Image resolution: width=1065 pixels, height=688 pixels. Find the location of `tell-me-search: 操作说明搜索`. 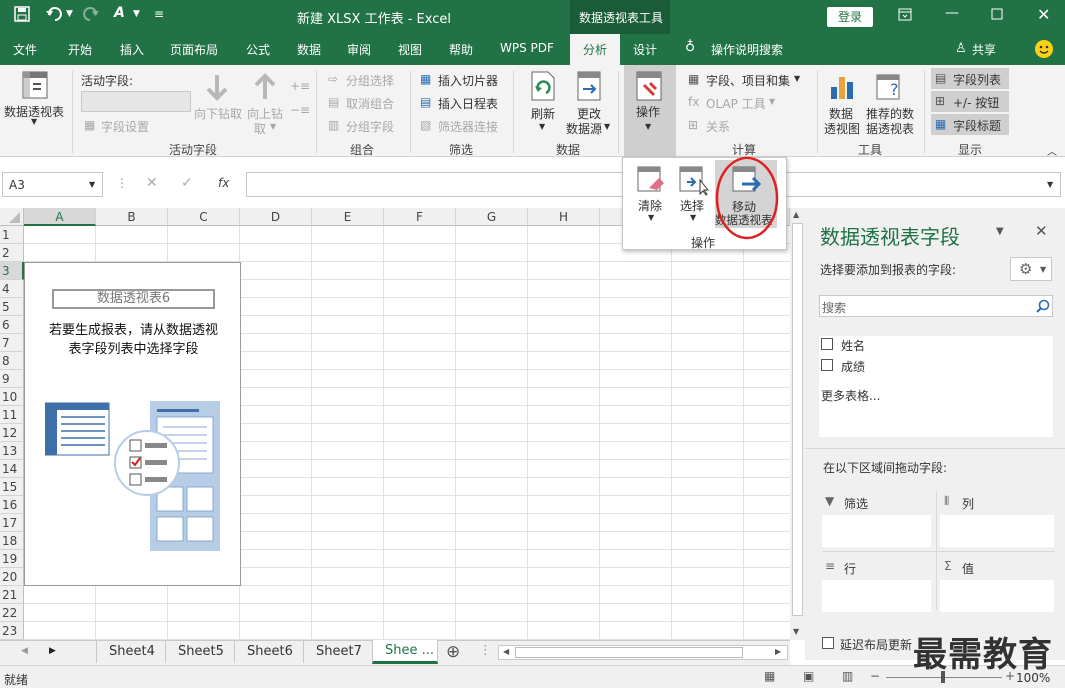

tell-me-search: 操作说明搜索 is located at coordinates (747, 49).